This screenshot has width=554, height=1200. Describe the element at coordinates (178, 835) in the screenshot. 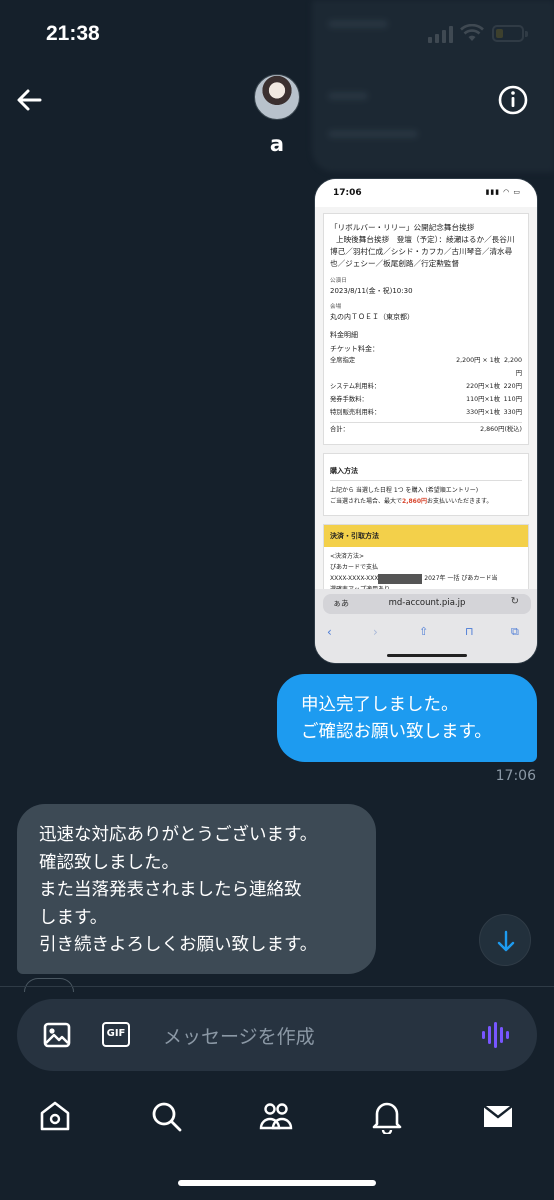

I see `message-line: 迅速な対応ありがとうございます。` at that location.